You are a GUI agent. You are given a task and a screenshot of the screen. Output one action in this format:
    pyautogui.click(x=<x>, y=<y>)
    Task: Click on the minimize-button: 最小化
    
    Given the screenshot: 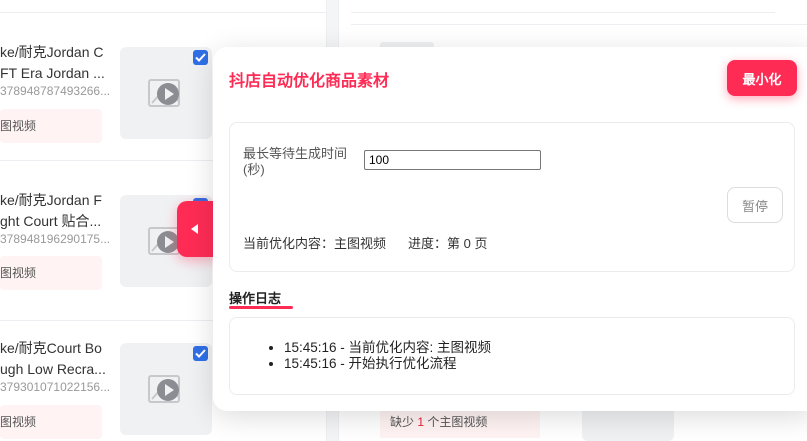 What is the action you would take?
    pyautogui.click(x=762, y=78)
    